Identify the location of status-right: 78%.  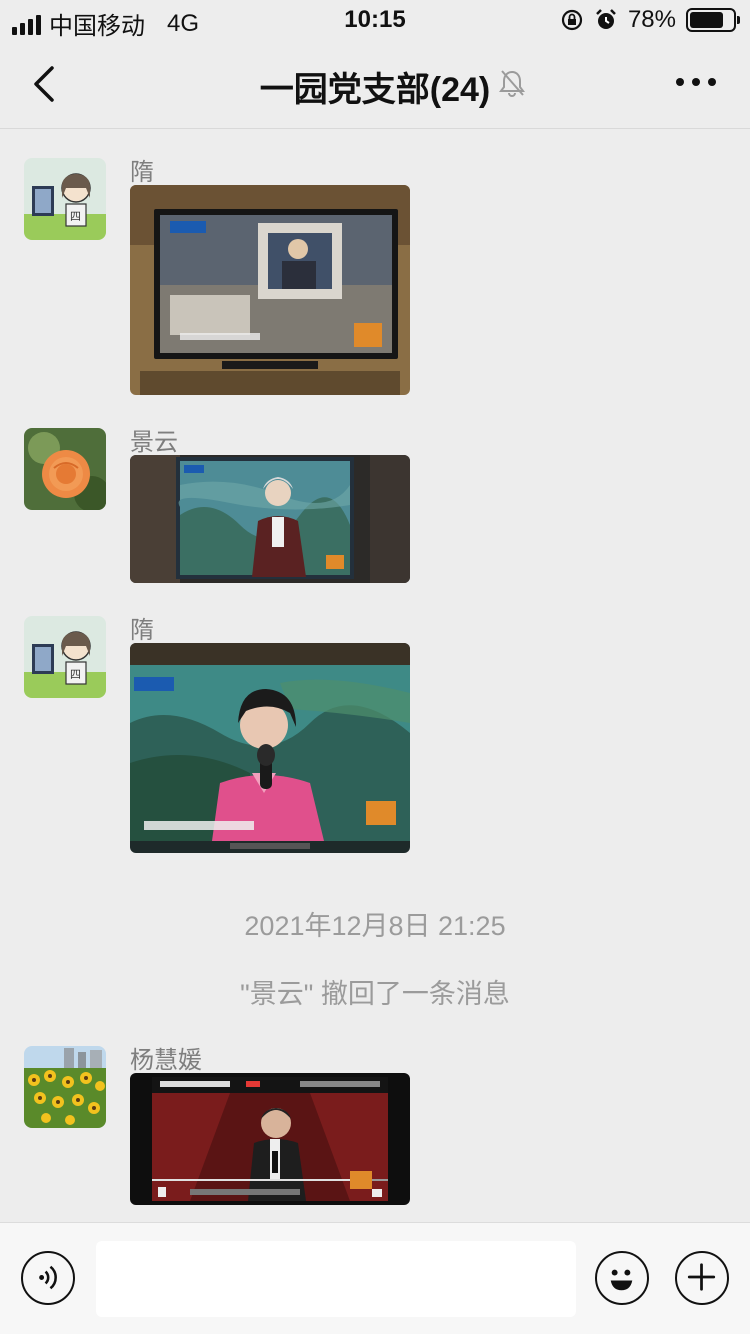
(650, 20).